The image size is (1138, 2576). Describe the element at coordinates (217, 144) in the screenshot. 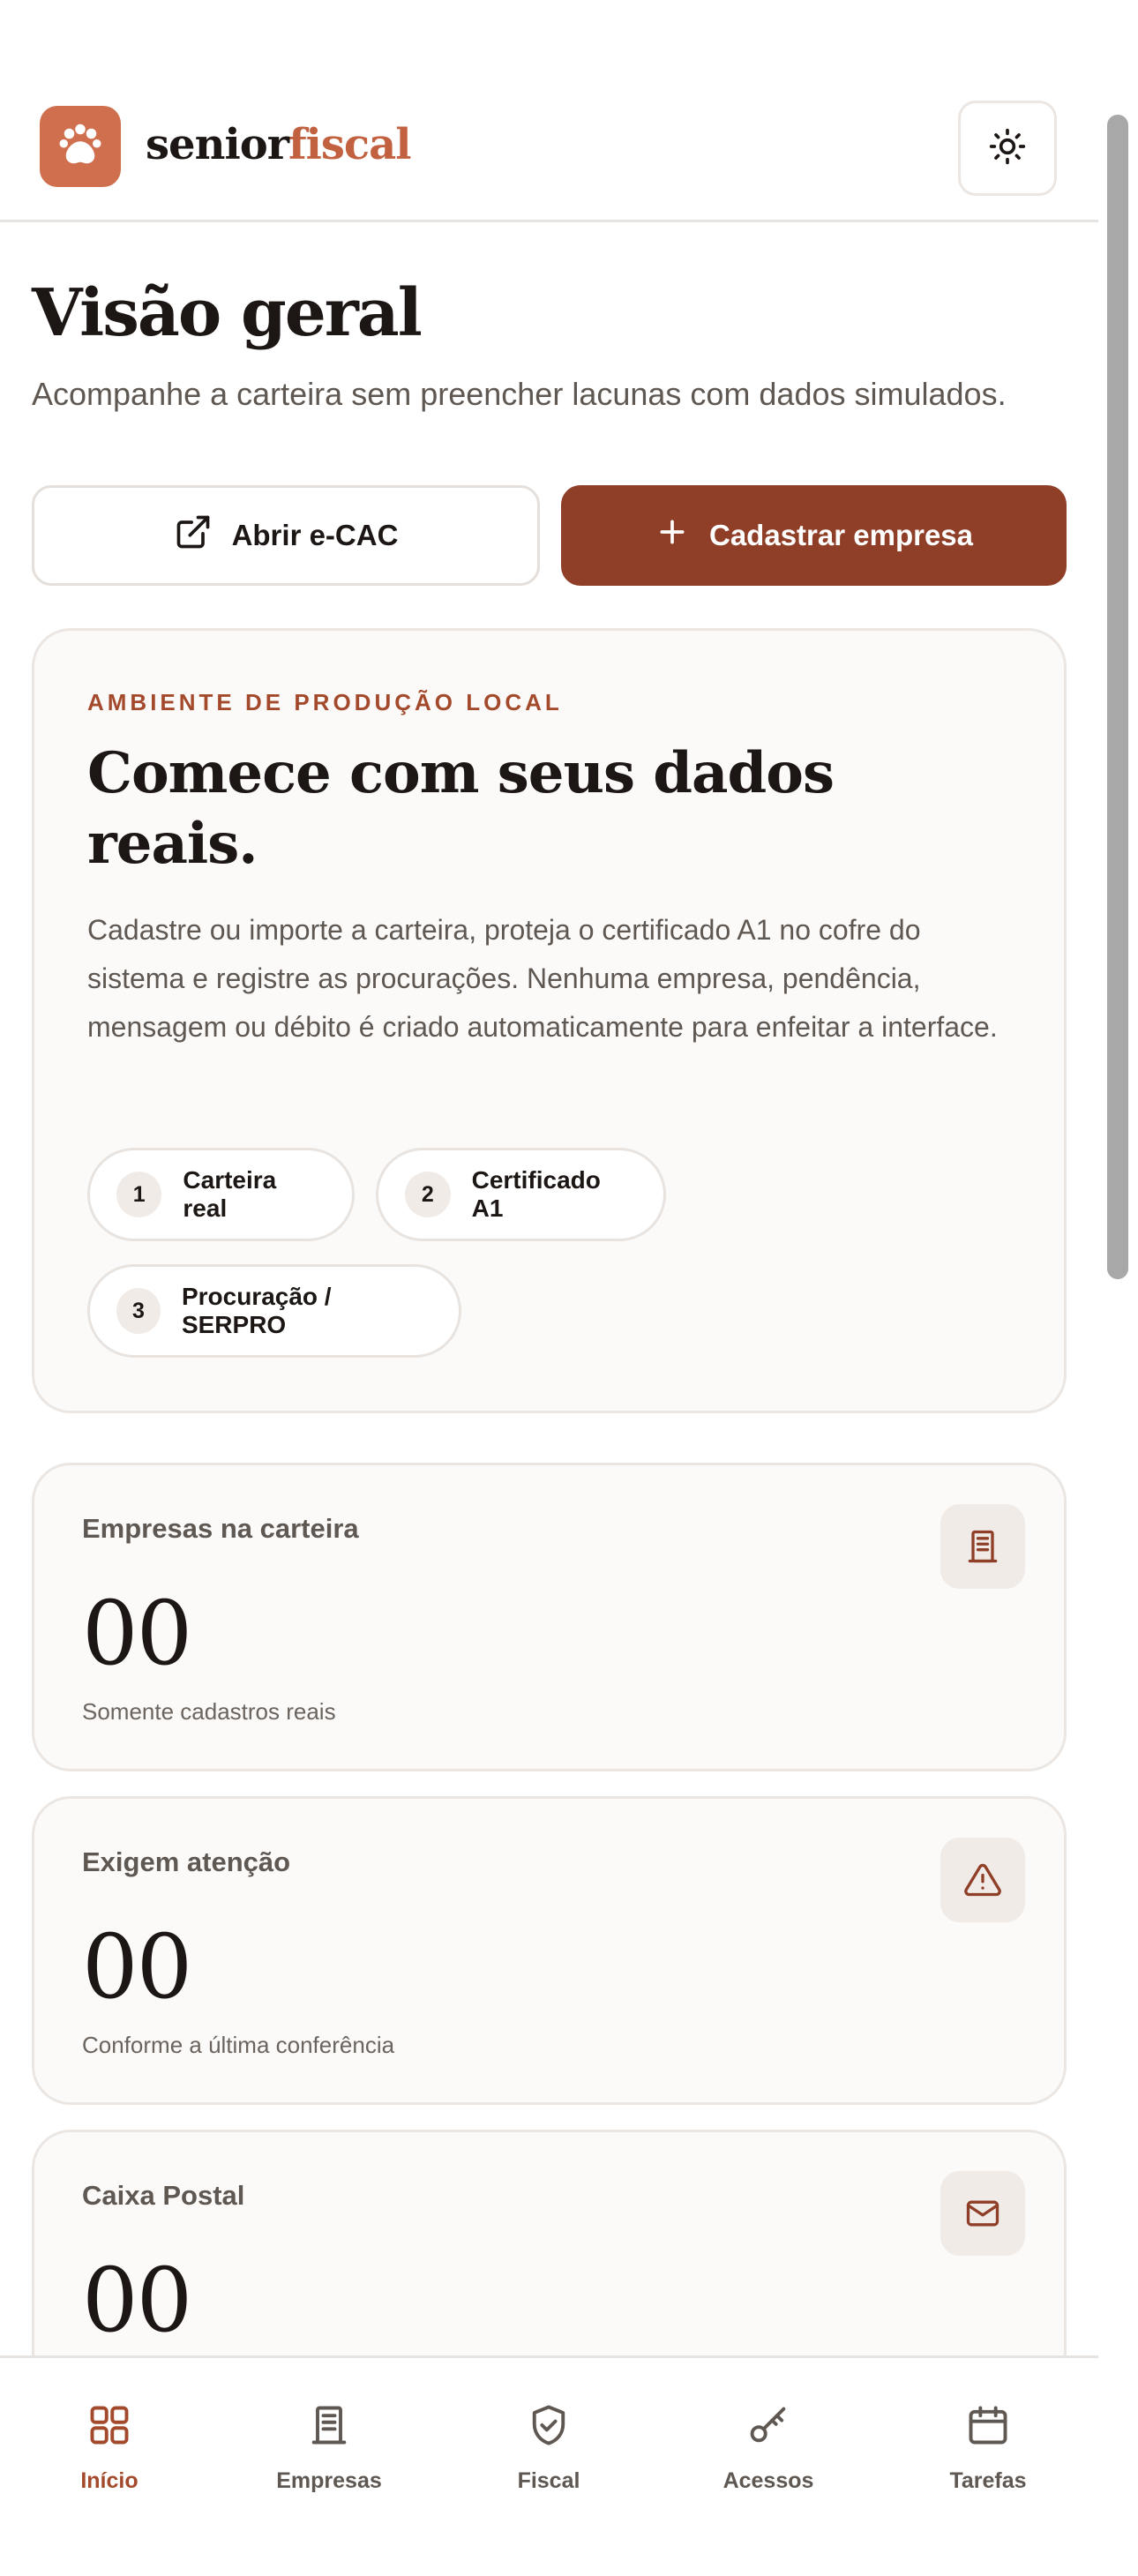

I see `brand-part-1: senior` at that location.